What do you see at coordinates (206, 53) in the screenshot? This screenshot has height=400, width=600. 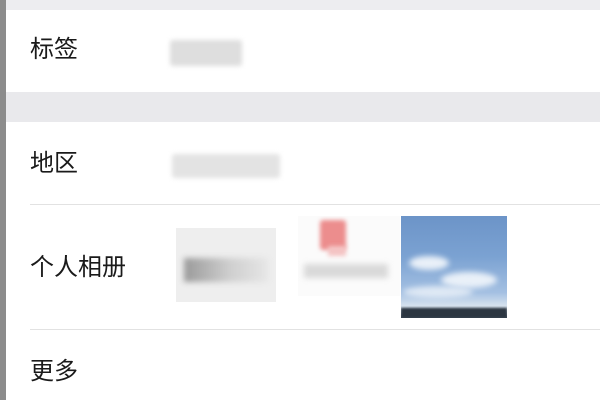 I see `tags-value-redacted` at bounding box center [206, 53].